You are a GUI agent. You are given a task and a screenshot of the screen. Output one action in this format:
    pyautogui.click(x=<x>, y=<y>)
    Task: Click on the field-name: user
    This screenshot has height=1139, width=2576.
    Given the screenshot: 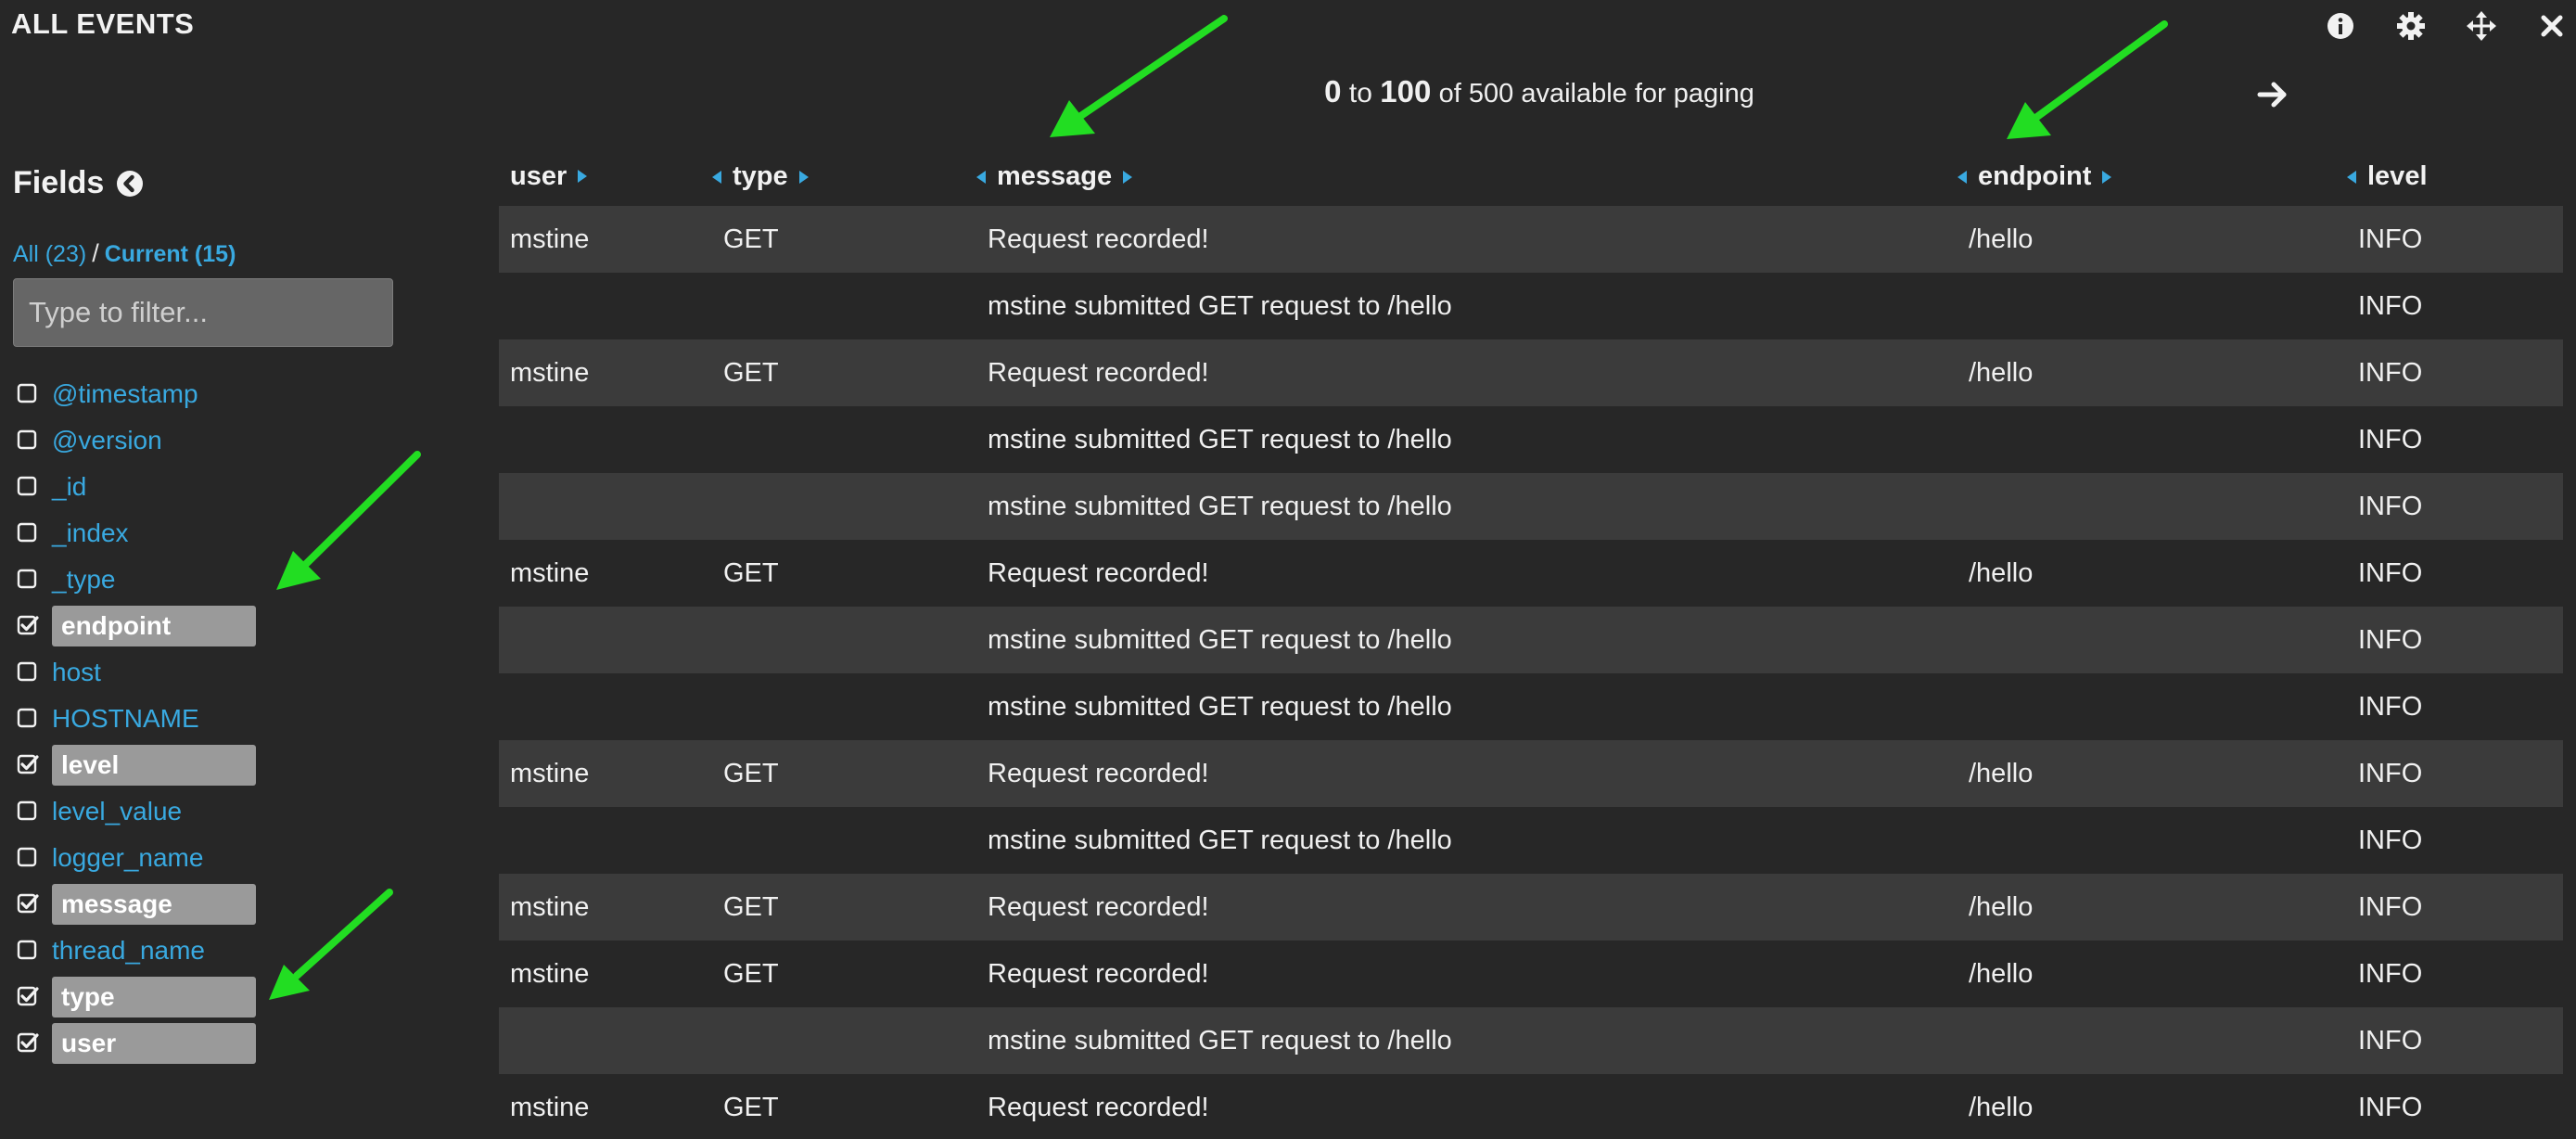 What is the action you would take?
    pyautogui.click(x=154, y=1043)
    